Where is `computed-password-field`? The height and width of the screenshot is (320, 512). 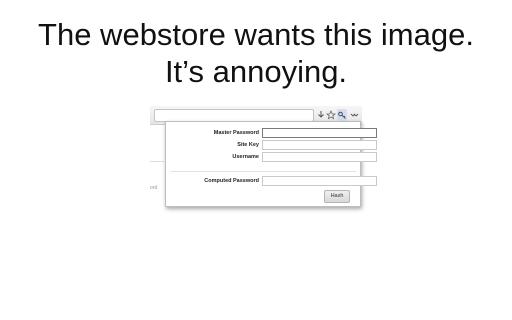 computed-password-field is located at coordinates (319, 181).